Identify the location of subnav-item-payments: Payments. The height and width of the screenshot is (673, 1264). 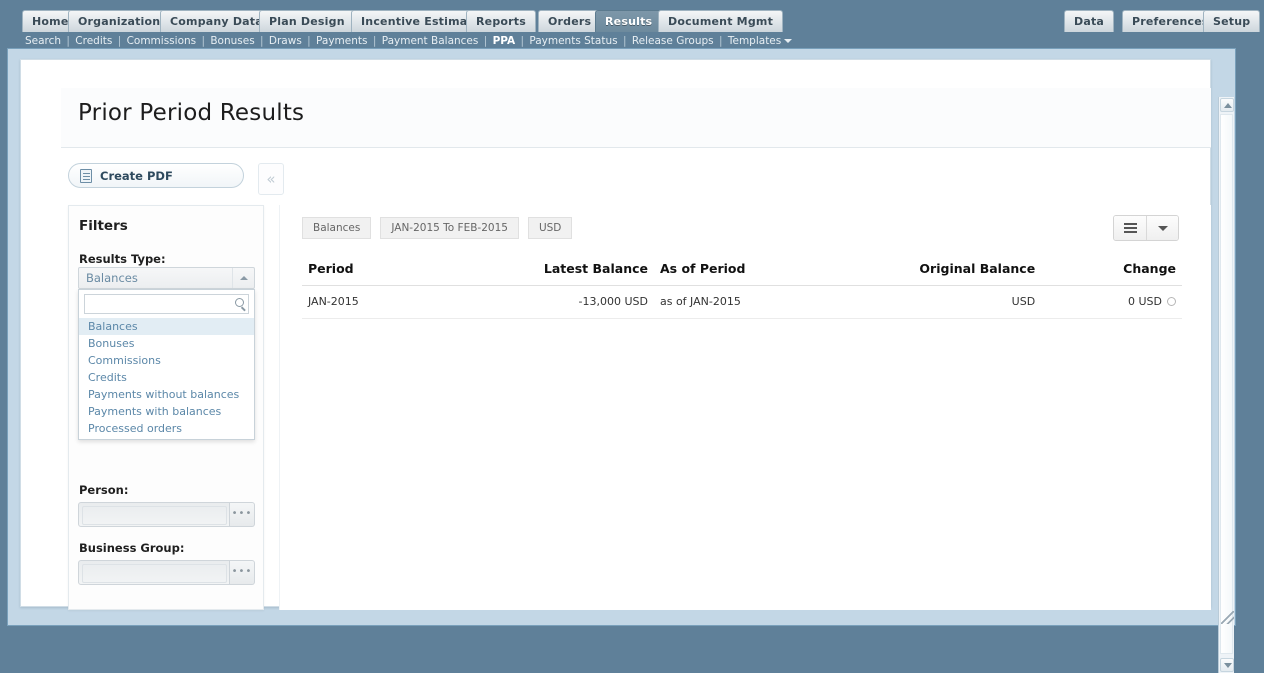
(341, 41).